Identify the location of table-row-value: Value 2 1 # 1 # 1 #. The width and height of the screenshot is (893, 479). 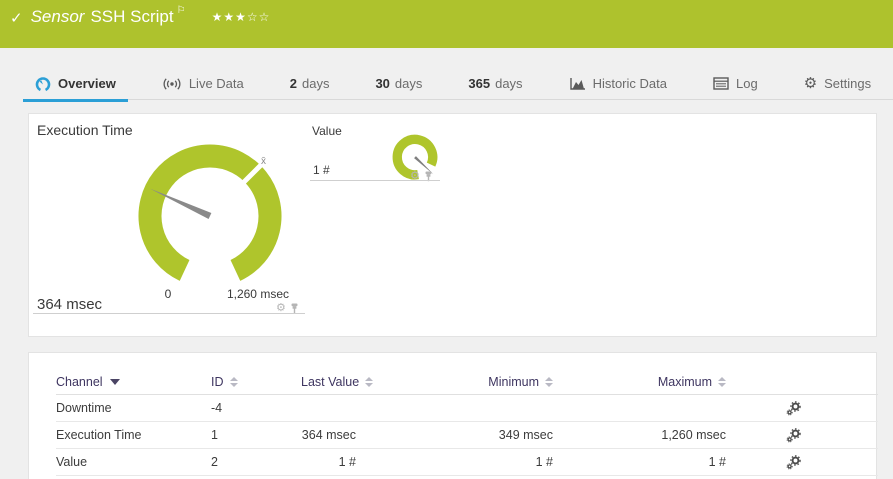
(467, 462).